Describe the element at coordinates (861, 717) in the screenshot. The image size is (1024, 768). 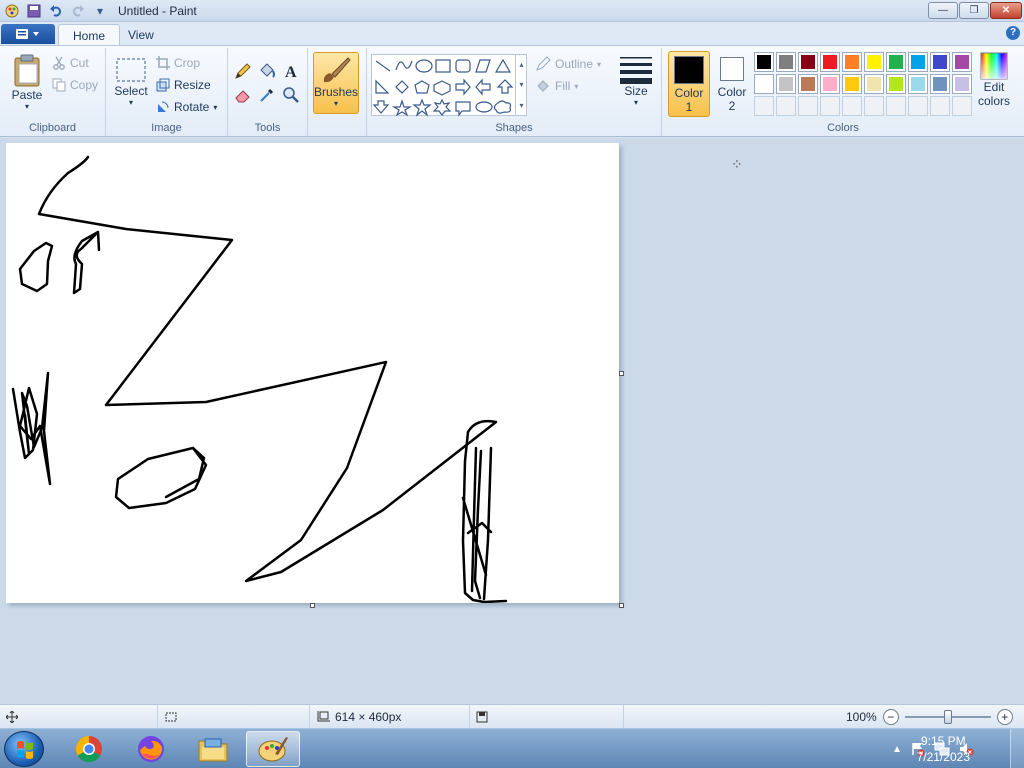
I see `zoom-level-text: 100%` at that location.